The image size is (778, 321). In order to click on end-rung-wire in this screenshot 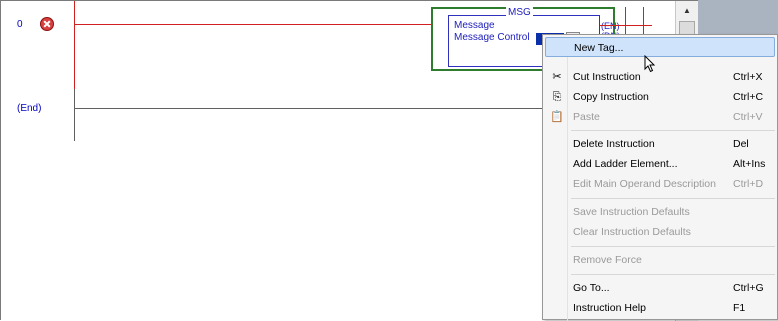, I will do `click(310, 108)`.